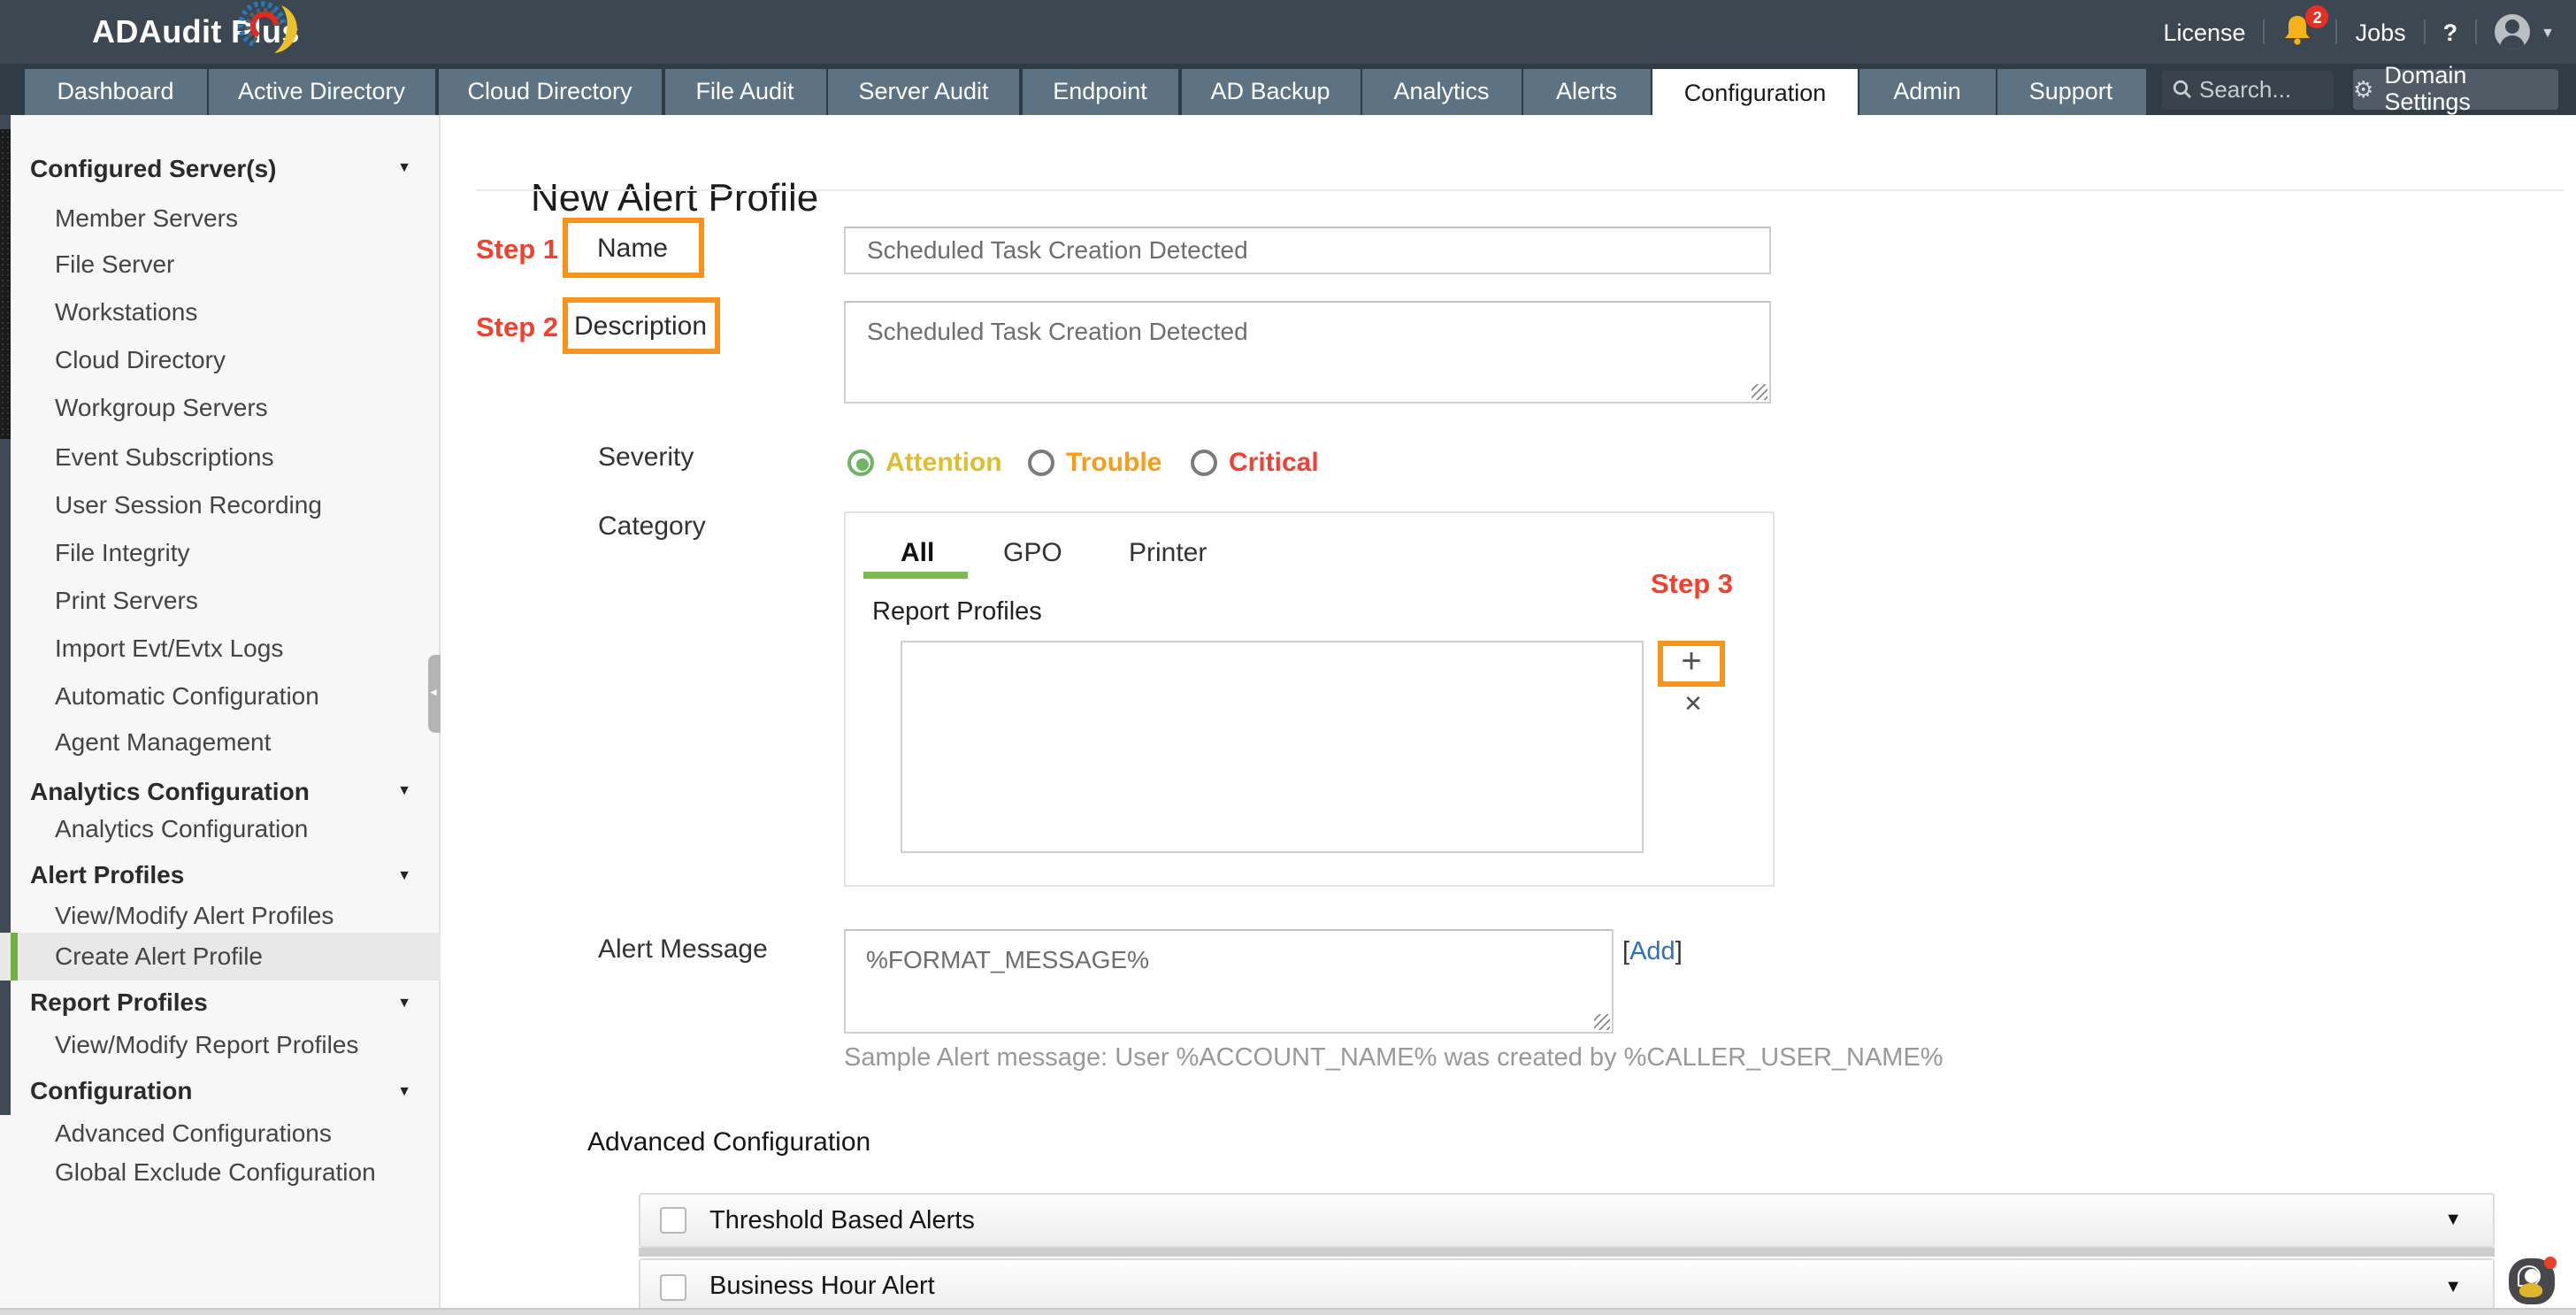 Image resolution: width=2576 pixels, height=1315 pixels. Describe the element at coordinates (517, 250) in the screenshot. I see `step1-annotation: Step 1` at that location.